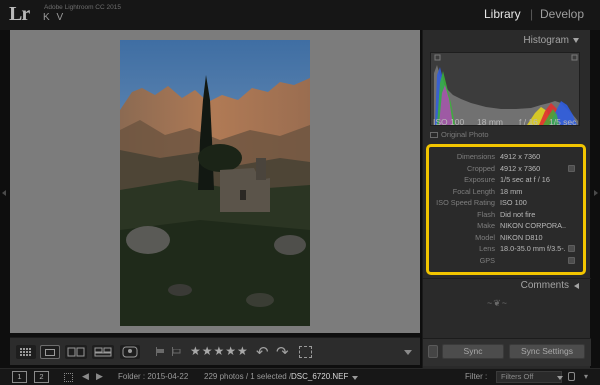 Image resolution: width=600 pixels, height=385 pixels. What do you see at coordinates (529, 377) in the screenshot?
I see `filter-select: Filters Off` at bounding box center [529, 377].